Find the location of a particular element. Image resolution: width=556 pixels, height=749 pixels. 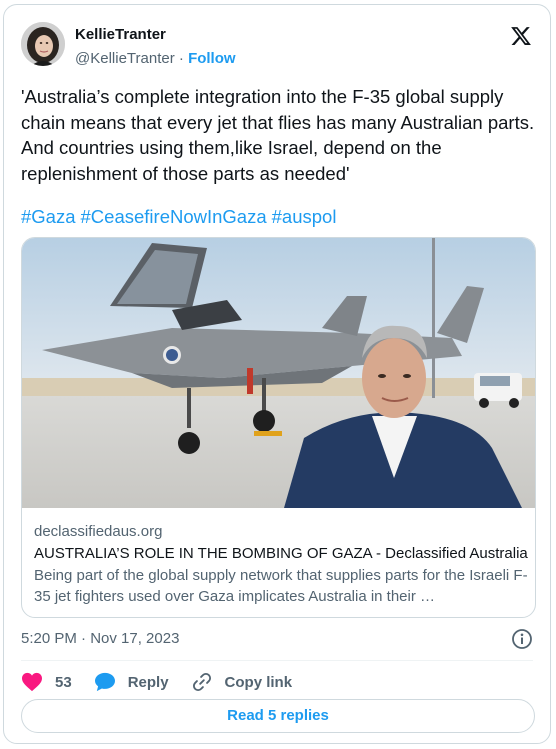

copy-link-button: Copy link is located at coordinates (242, 682).